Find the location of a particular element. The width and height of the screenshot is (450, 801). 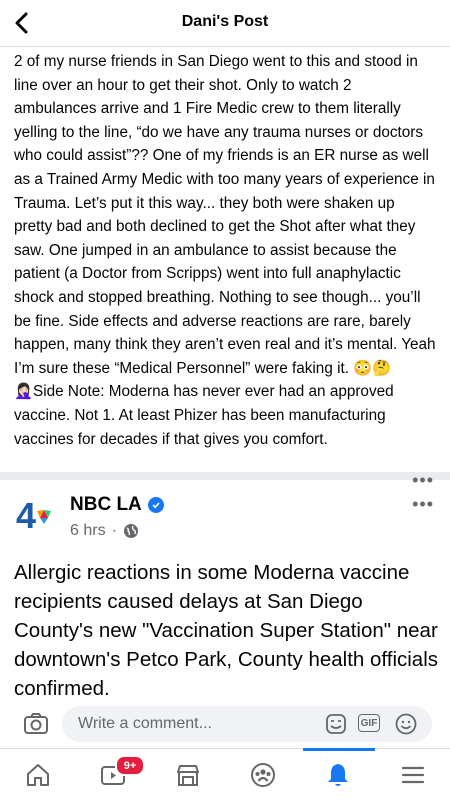

marketplace-icon is located at coordinates (187, 775).